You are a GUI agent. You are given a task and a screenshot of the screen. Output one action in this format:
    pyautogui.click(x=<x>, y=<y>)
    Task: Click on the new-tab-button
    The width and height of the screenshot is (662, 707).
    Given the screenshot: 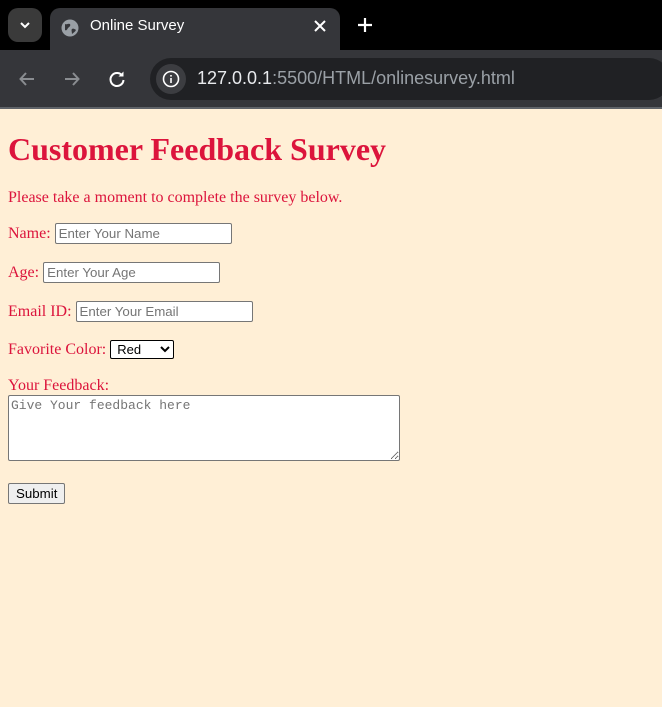 What is the action you would take?
    pyautogui.click(x=365, y=25)
    